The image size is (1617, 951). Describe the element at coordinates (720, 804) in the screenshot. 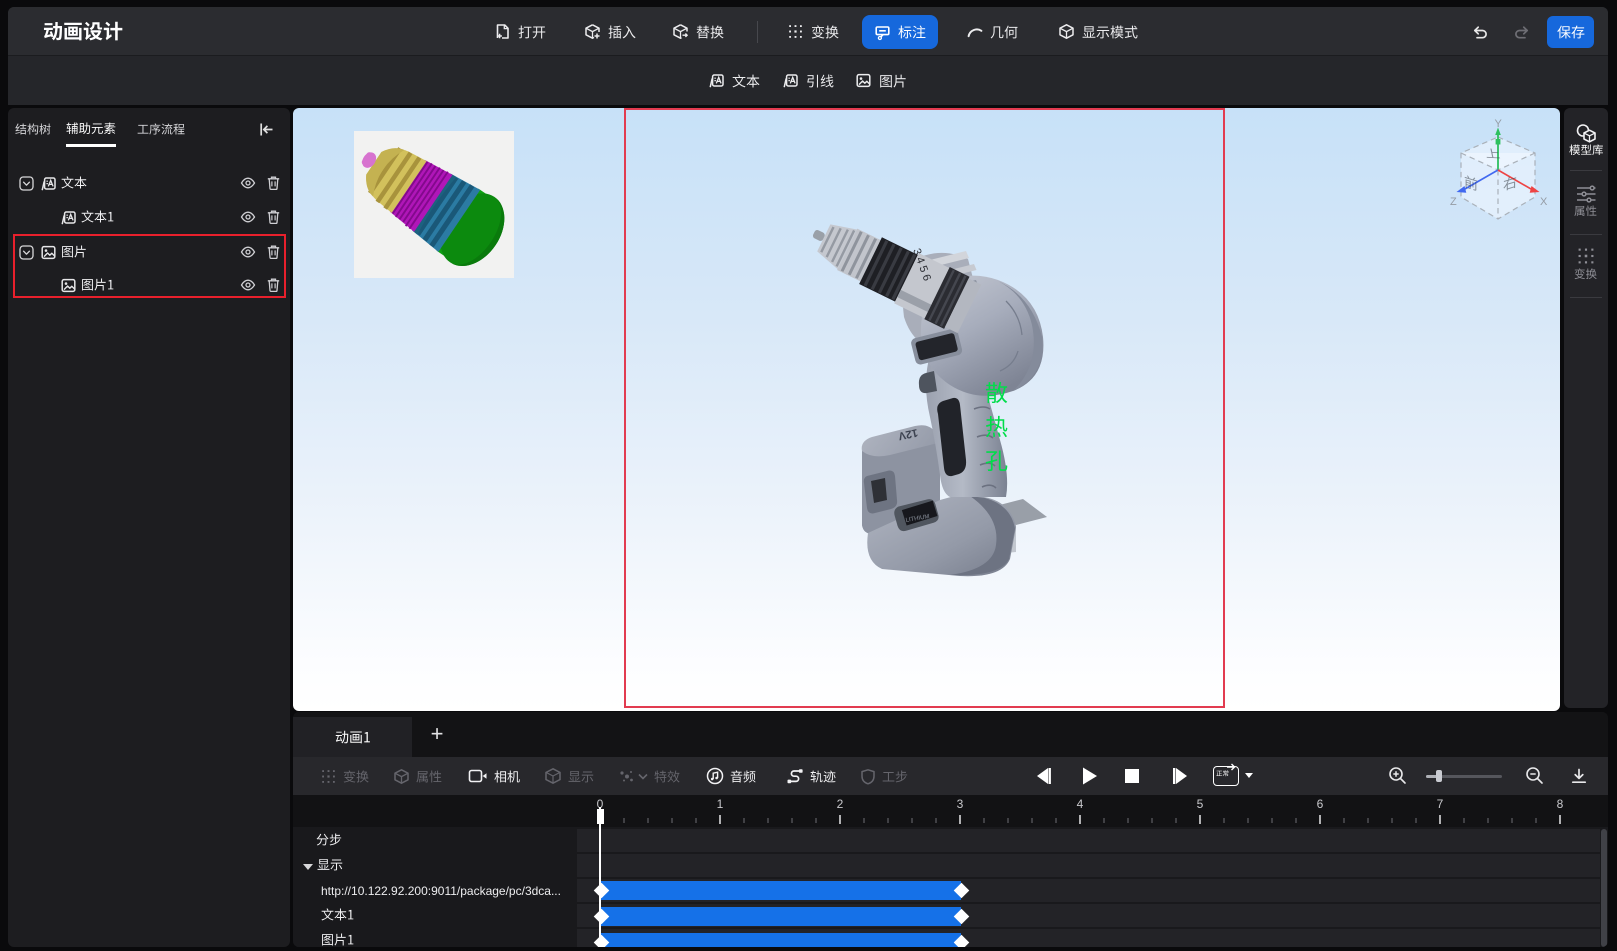

I see `svg-text: 1` at that location.